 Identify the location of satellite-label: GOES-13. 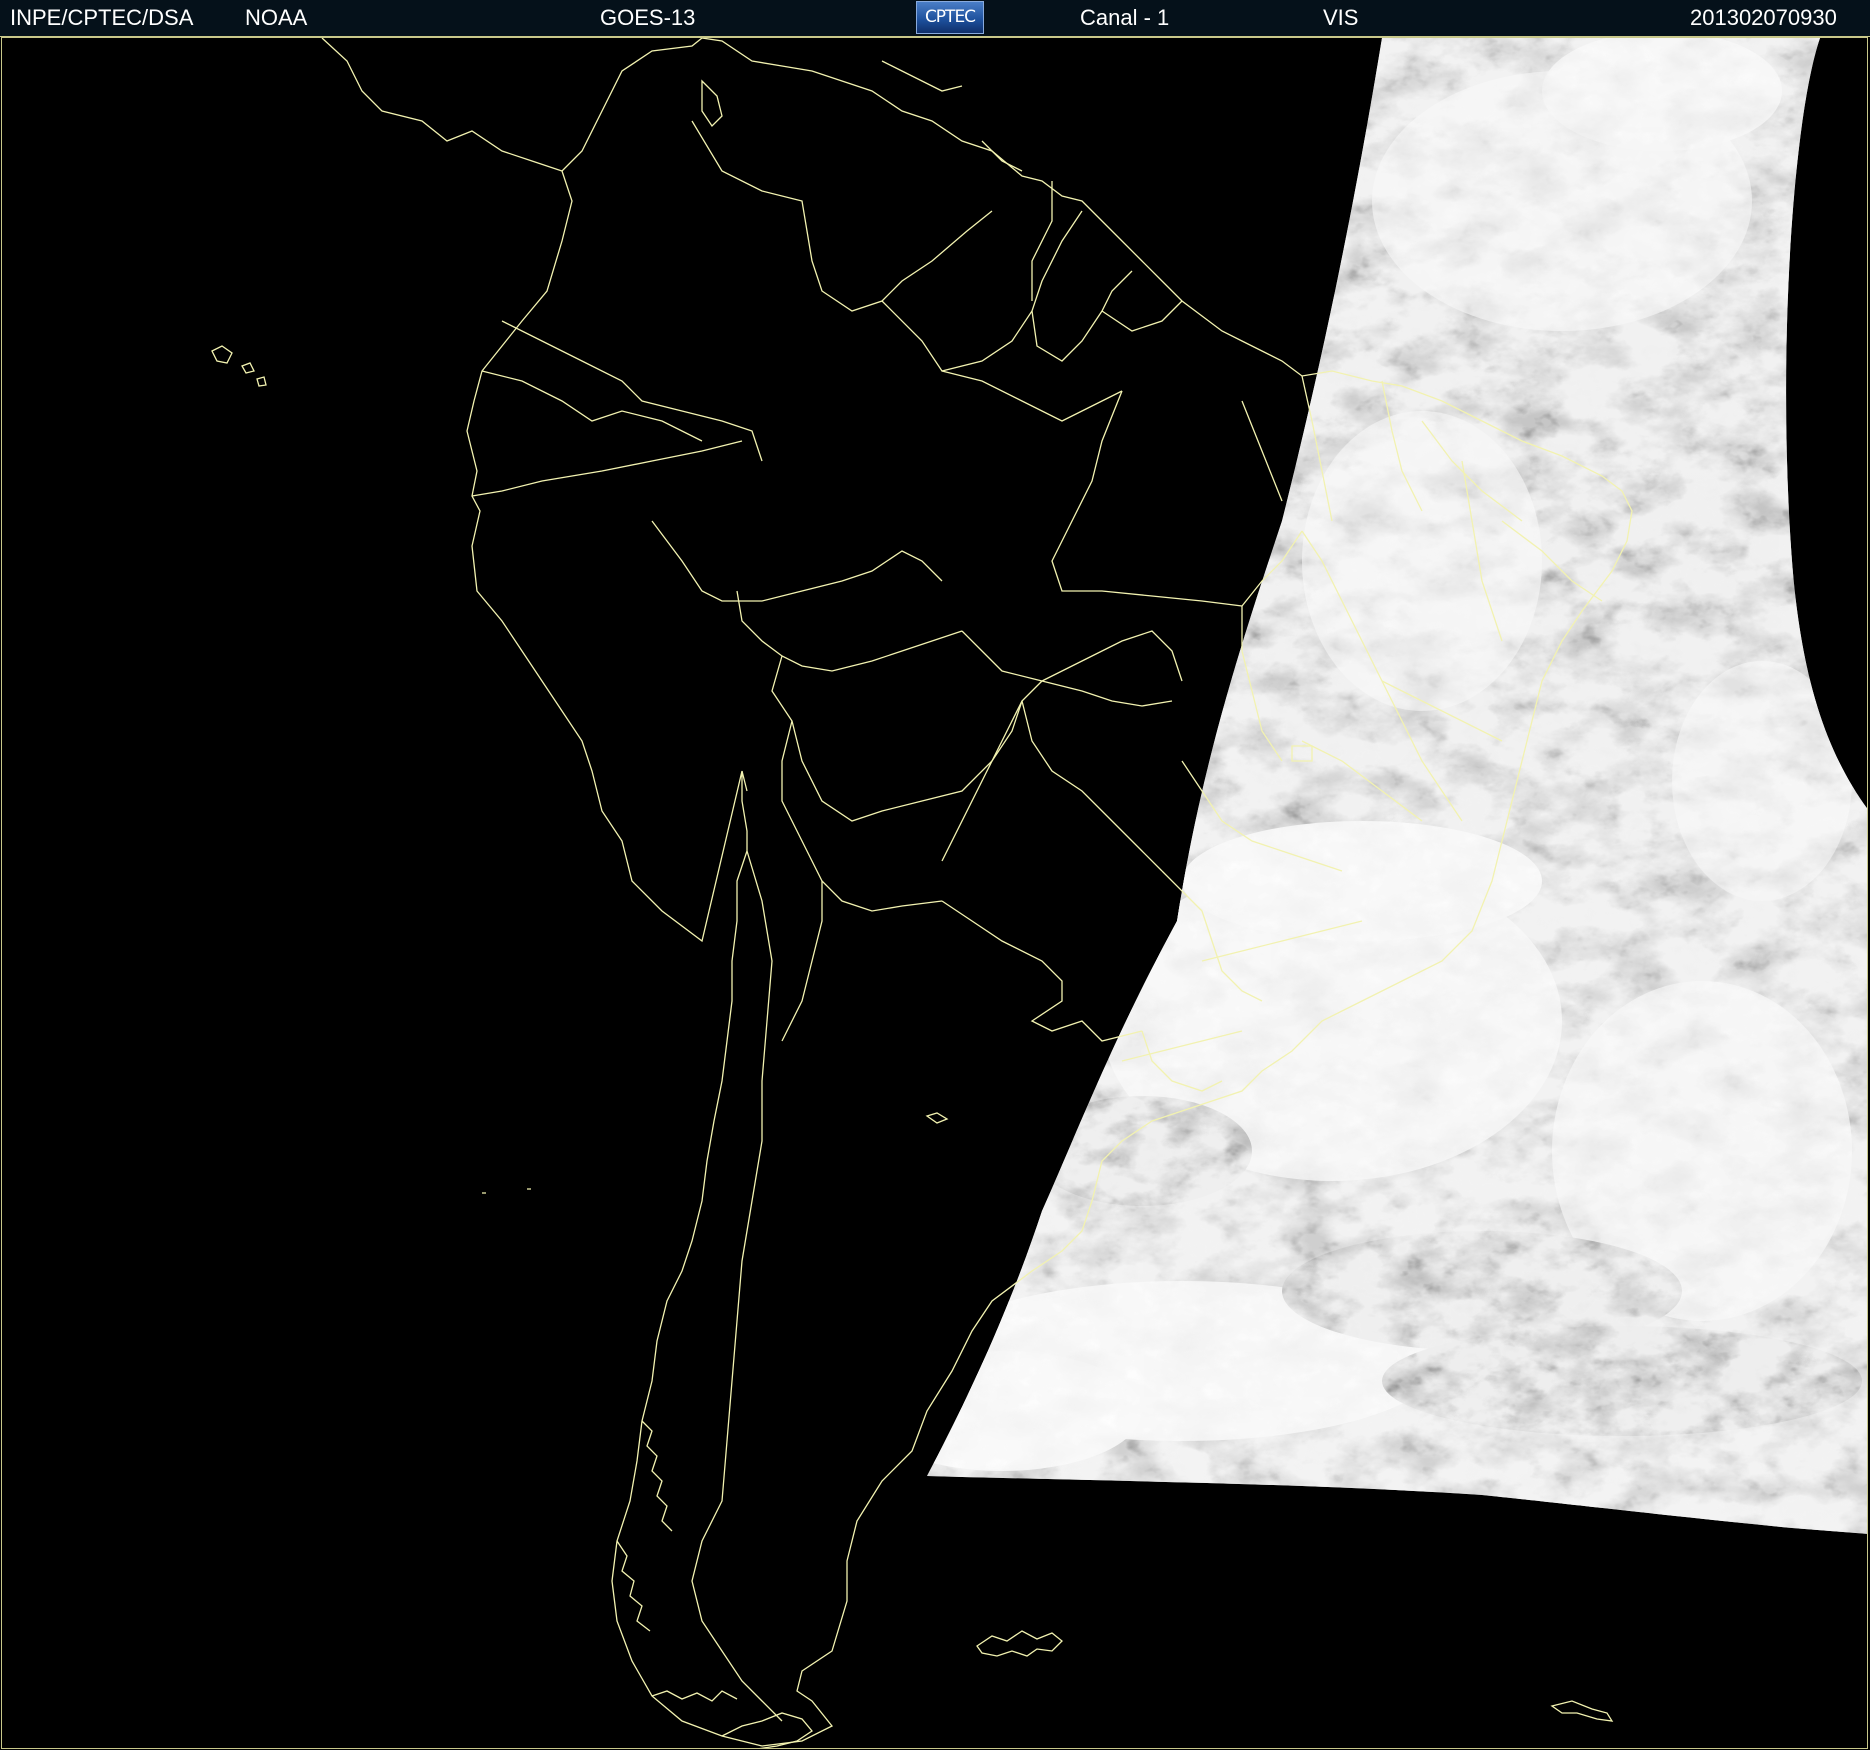
(648, 17).